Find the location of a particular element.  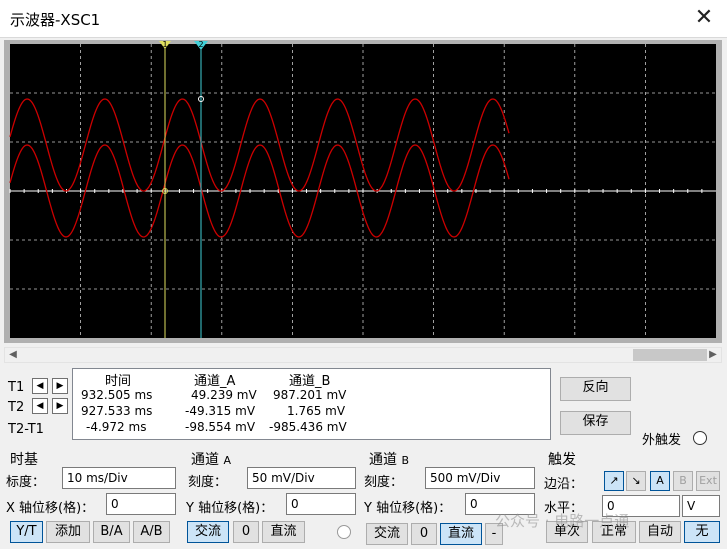

reverse-button: 反向 is located at coordinates (595, 389).